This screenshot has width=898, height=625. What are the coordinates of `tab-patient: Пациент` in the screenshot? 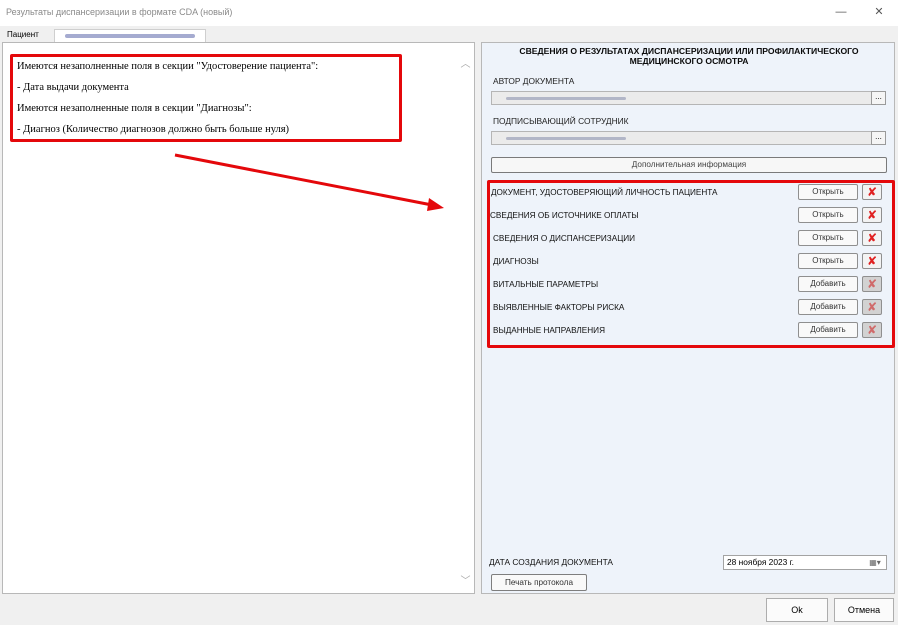 It's located at (28, 35).